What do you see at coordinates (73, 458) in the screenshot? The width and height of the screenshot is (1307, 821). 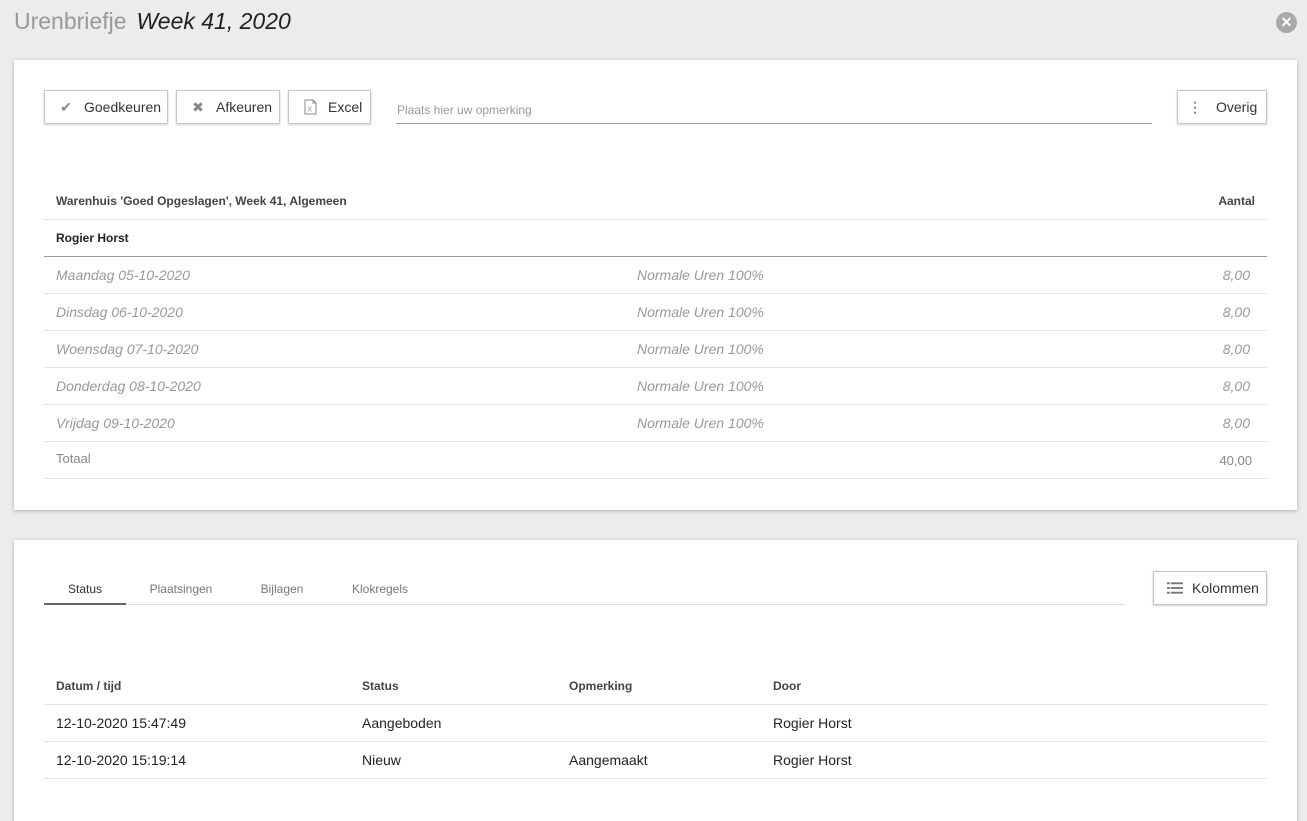 I see `total-label: Totaal` at bounding box center [73, 458].